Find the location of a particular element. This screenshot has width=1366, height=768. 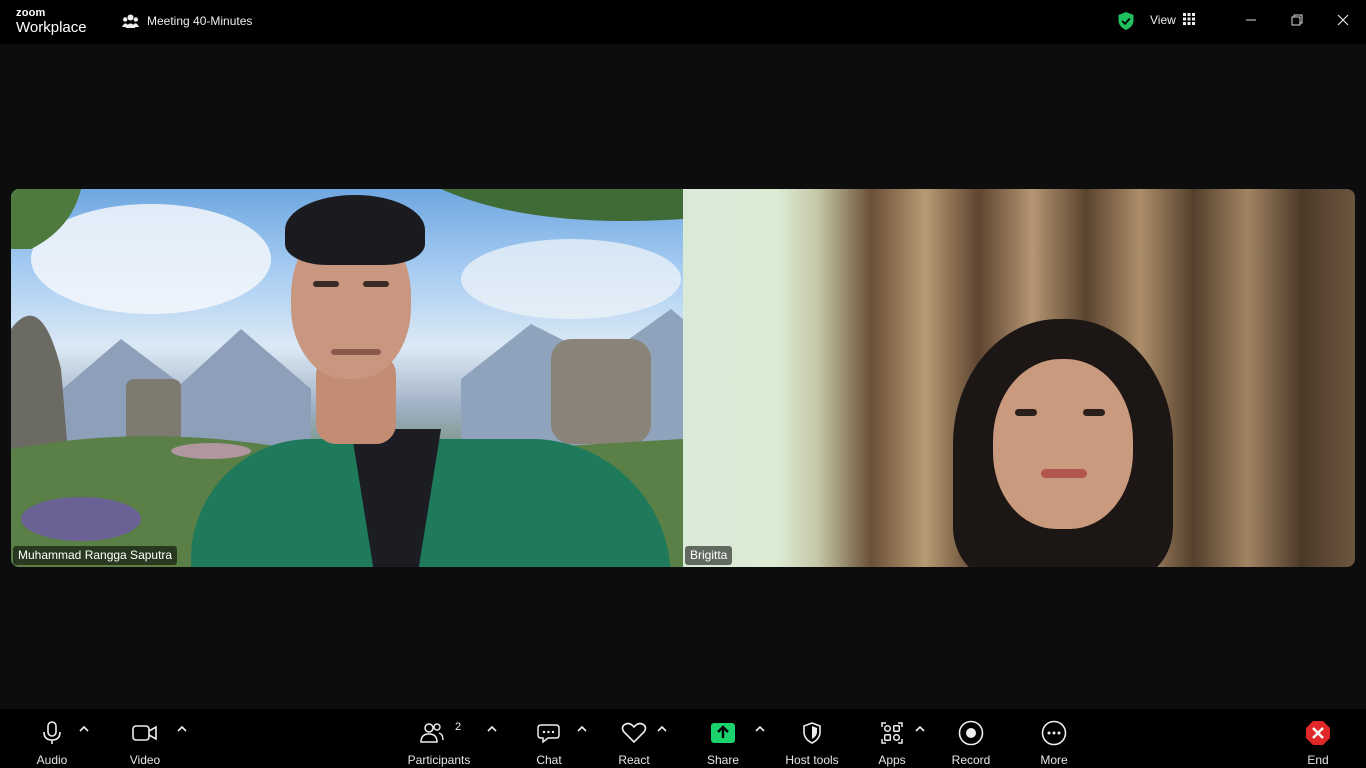

minimize-icon is located at coordinates (1251, 20).